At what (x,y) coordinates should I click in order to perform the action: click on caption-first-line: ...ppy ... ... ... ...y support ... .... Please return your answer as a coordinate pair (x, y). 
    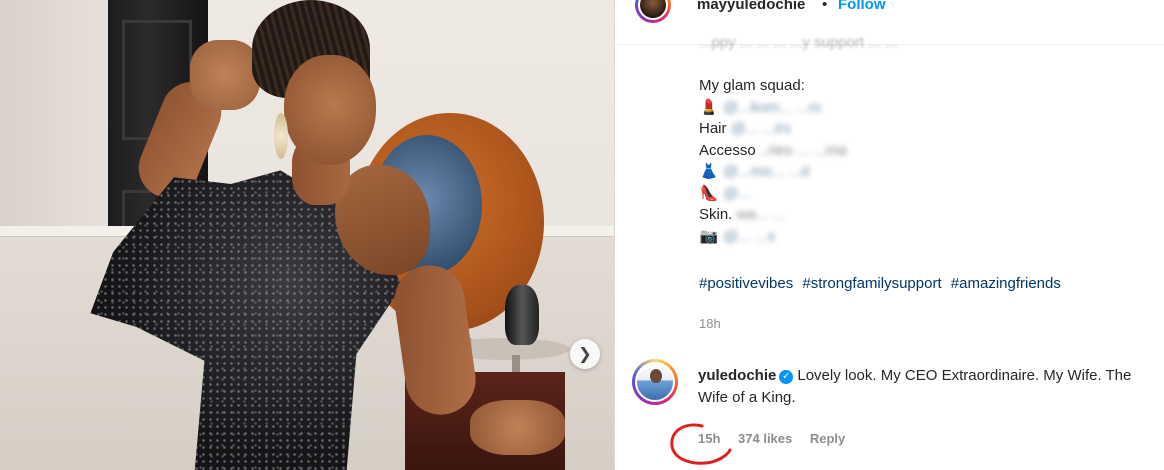
    Looking at the image, I should click on (798, 42).